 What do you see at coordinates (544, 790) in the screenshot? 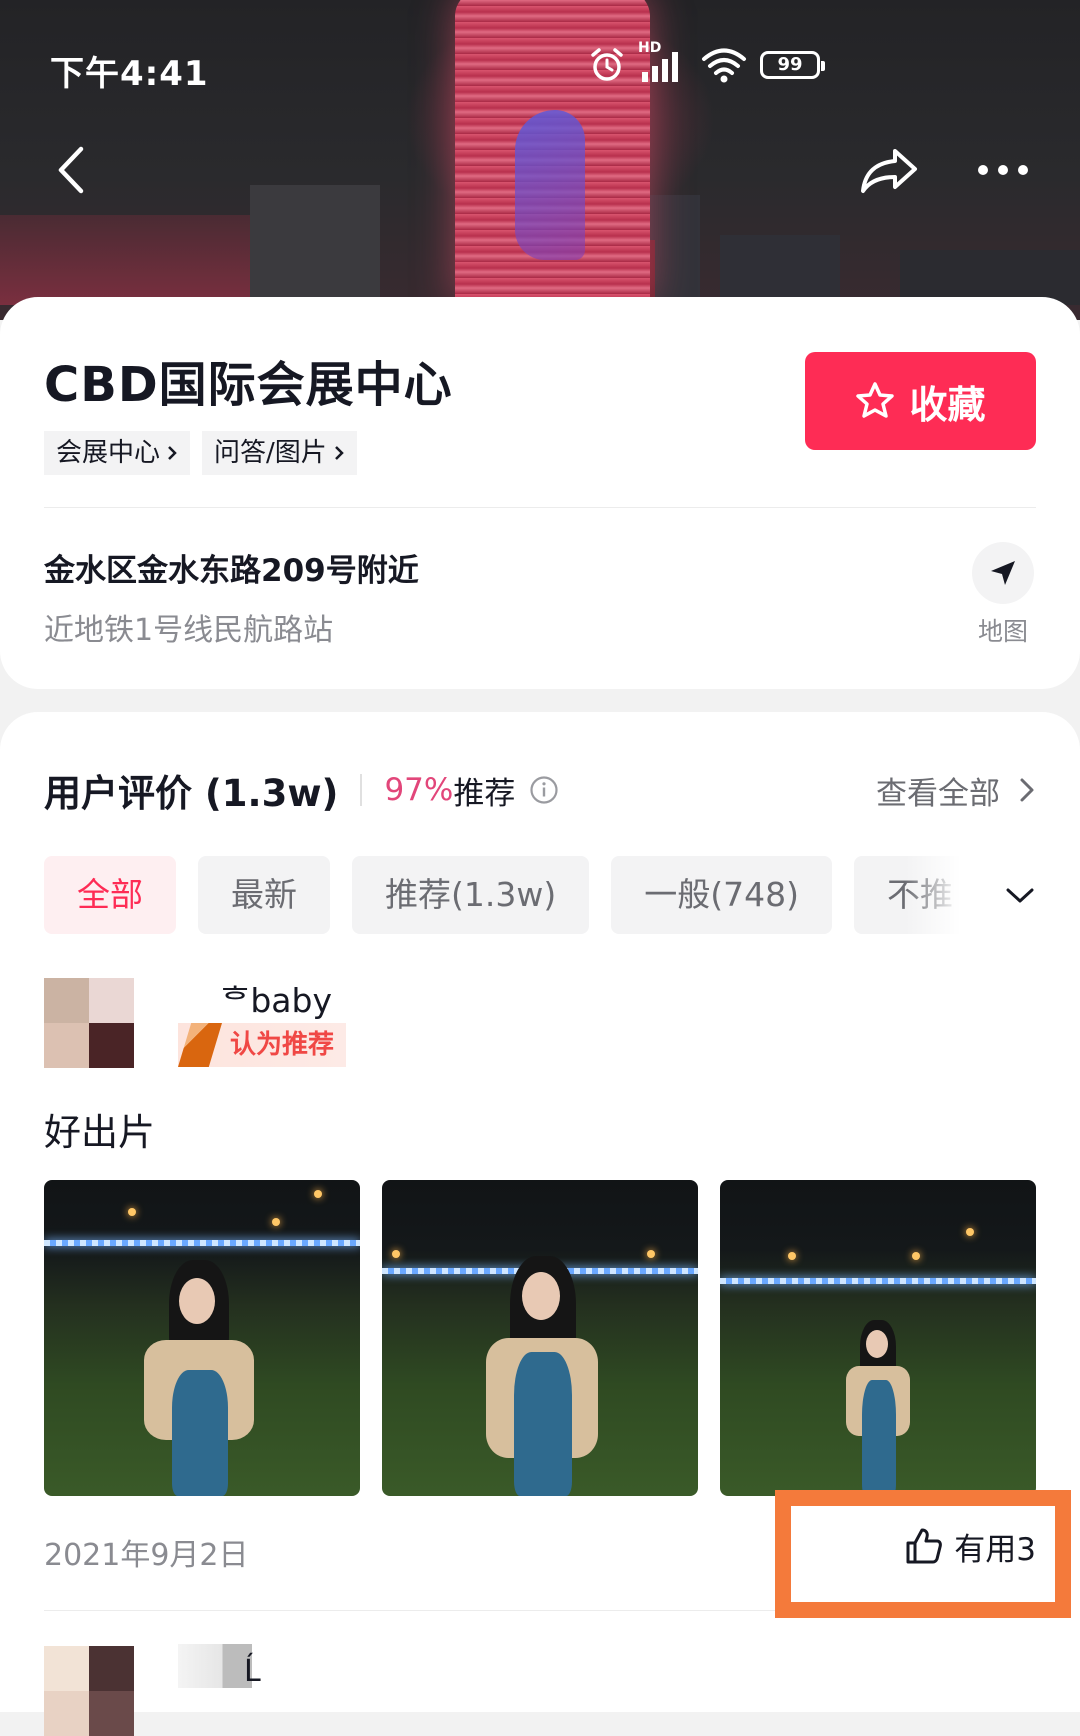
I see `info-circle-icon` at bounding box center [544, 790].